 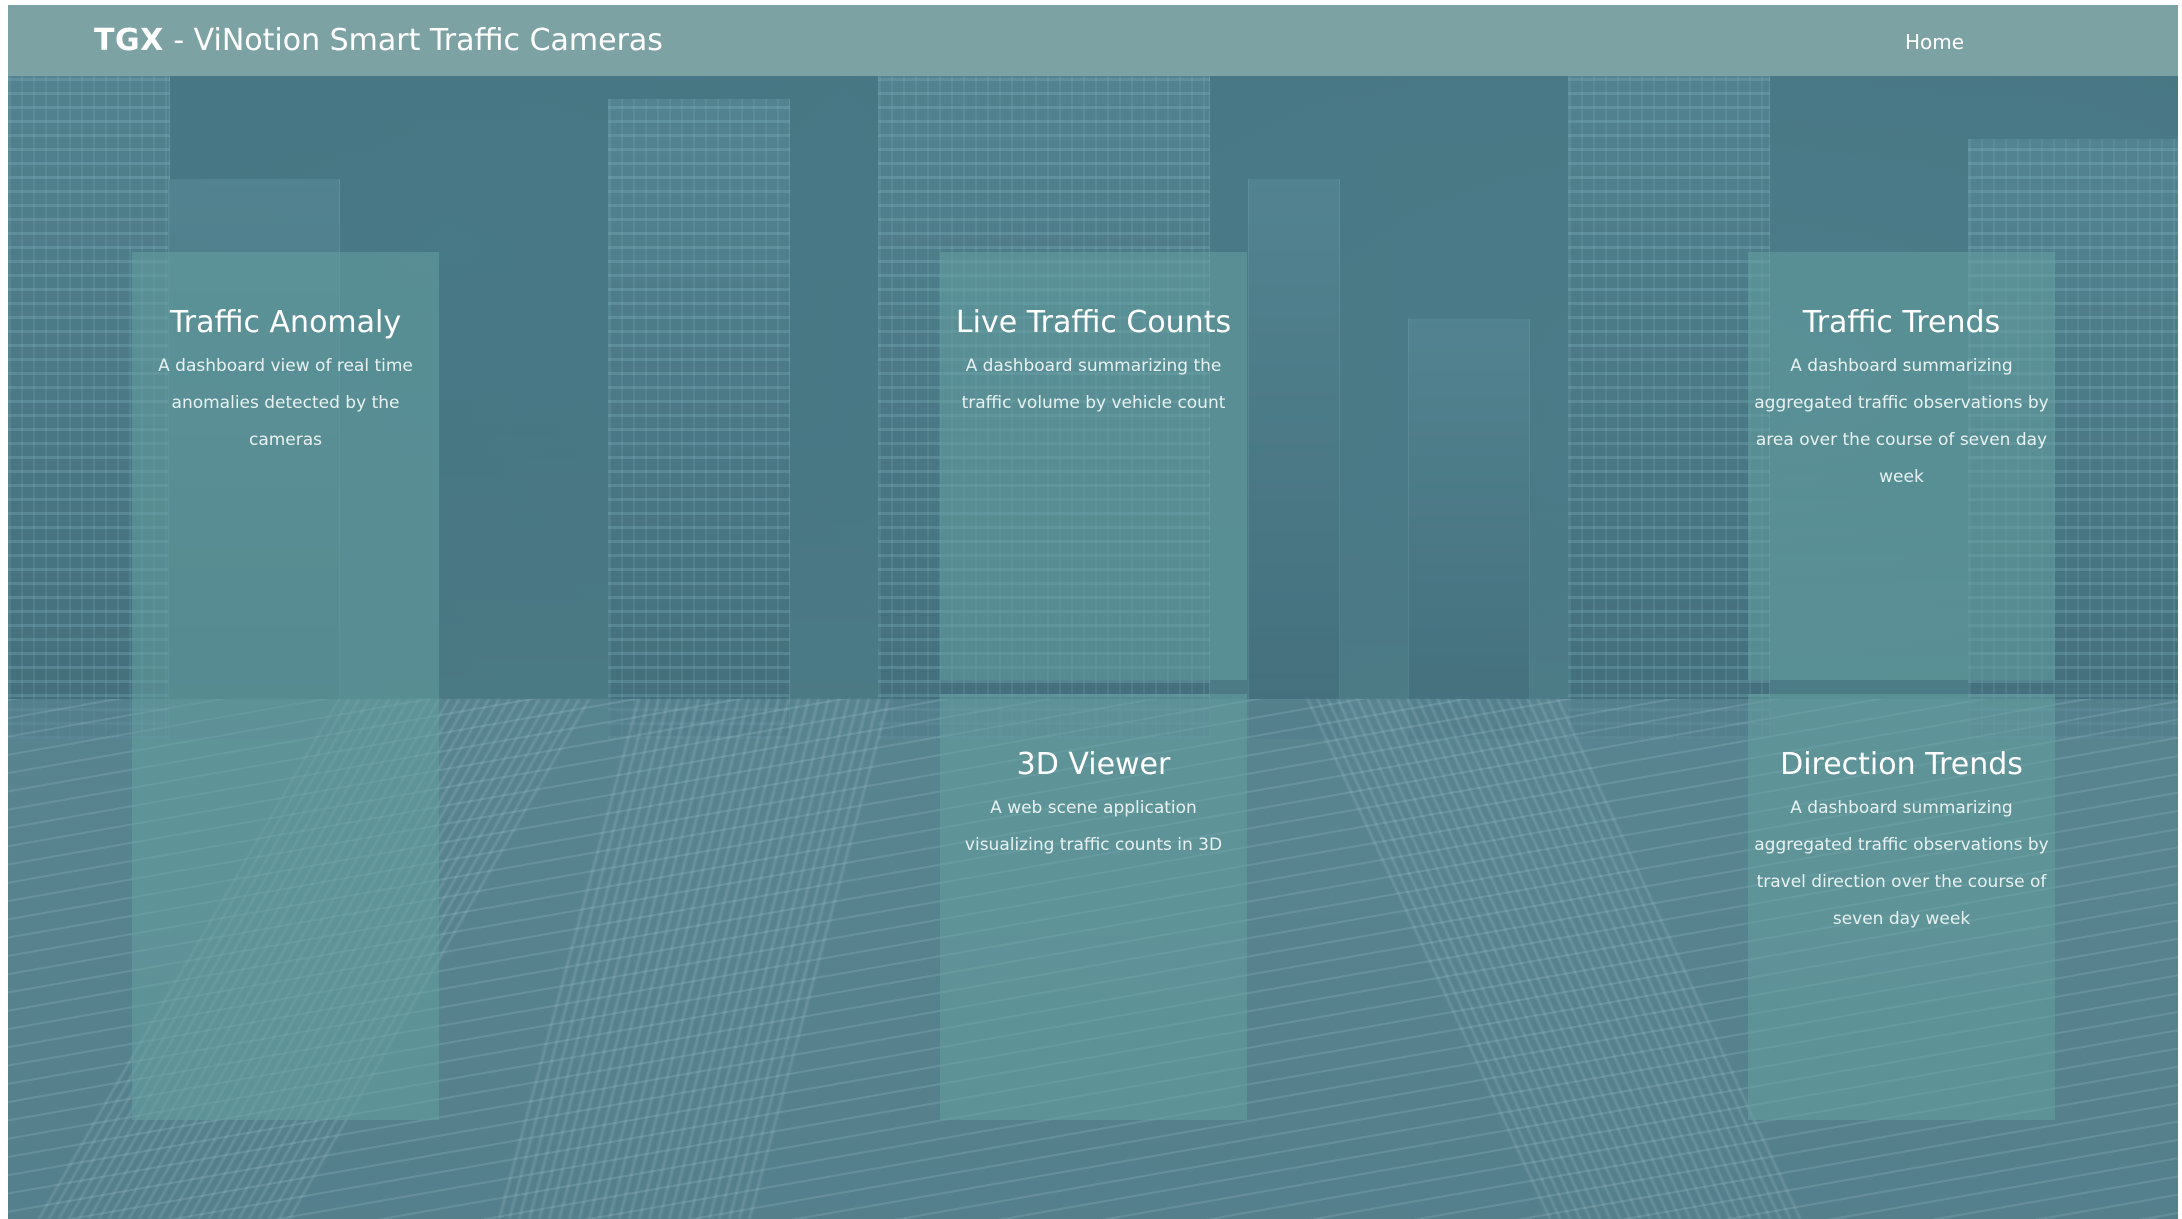 What do you see at coordinates (413, 40) in the screenshot?
I see `brand-subtitle: - ViNotion Smart Traffic Cameras` at bounding box center [413, 40].